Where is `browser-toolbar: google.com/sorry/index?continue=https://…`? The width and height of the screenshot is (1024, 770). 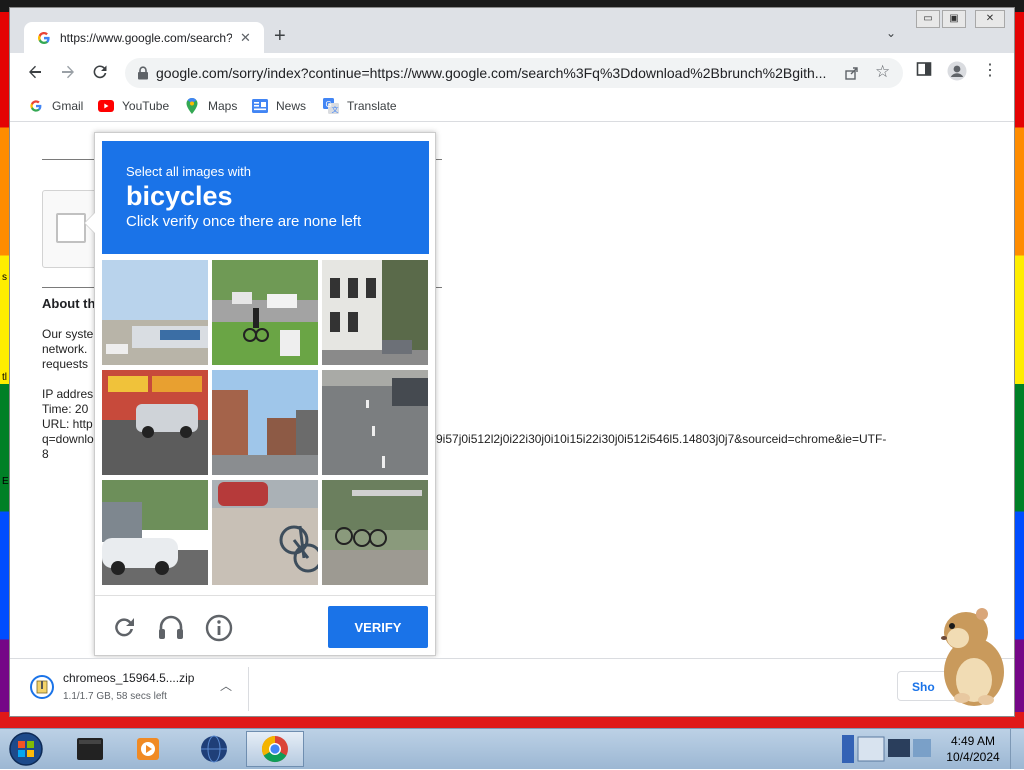
browser-toolbar: google.com/sorry/index?continue=https://… is located at coordinates (512, 72).